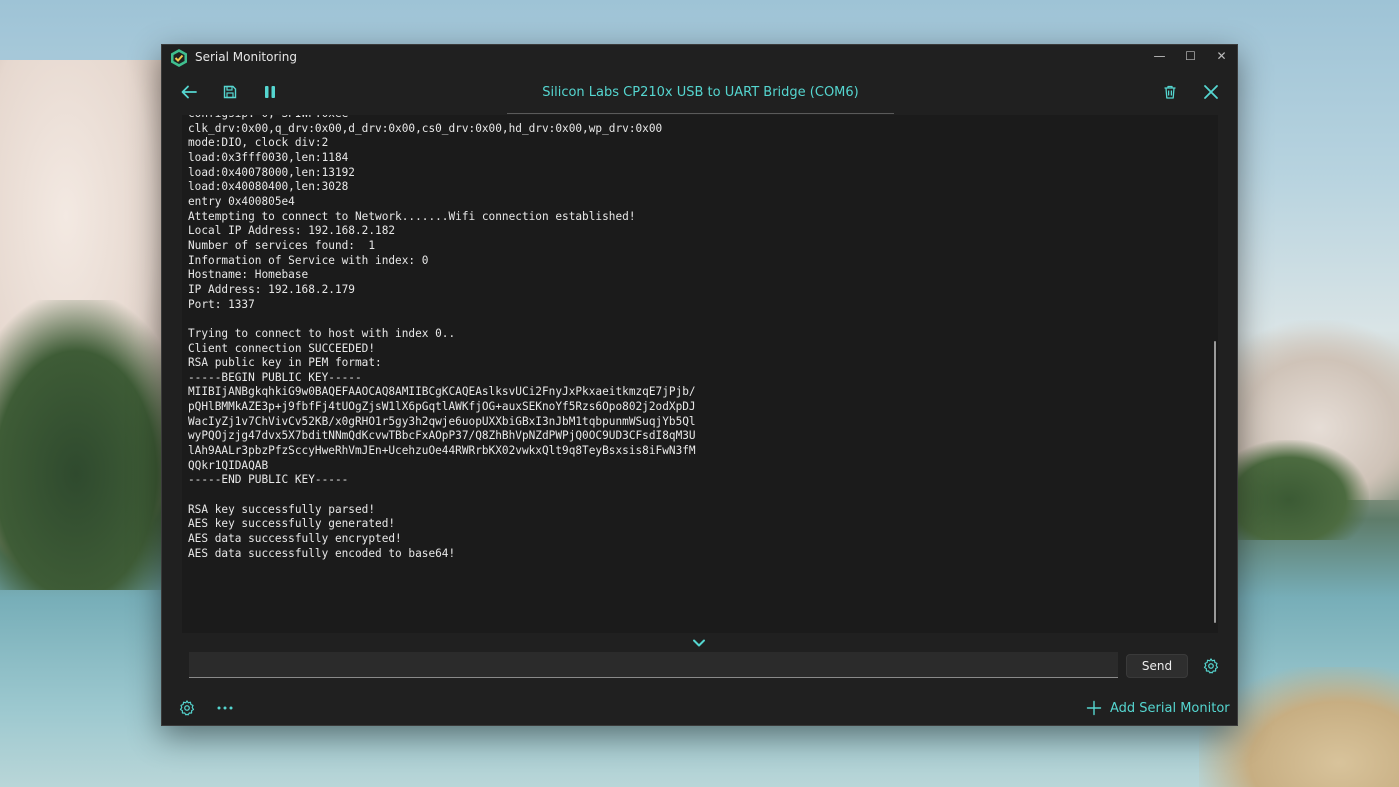 The height and width of the screenshot is (787, 1399). What do you see at coordinates (1170, 708) in the screenshot?
I see `add-serial-monitor-label: Add Serial Monitor` at bounding box center [1170, 708].